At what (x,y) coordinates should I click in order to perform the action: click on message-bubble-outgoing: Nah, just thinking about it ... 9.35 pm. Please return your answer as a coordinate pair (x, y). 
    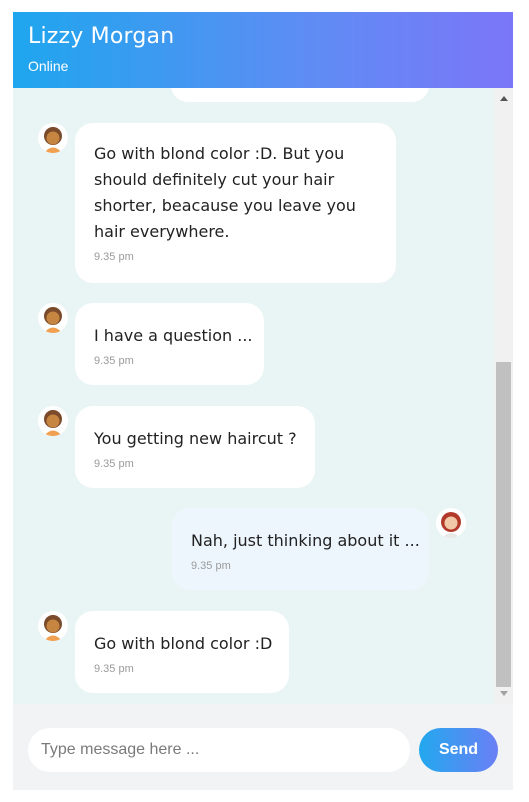
    Looking at the image, I should click on (300, 549).